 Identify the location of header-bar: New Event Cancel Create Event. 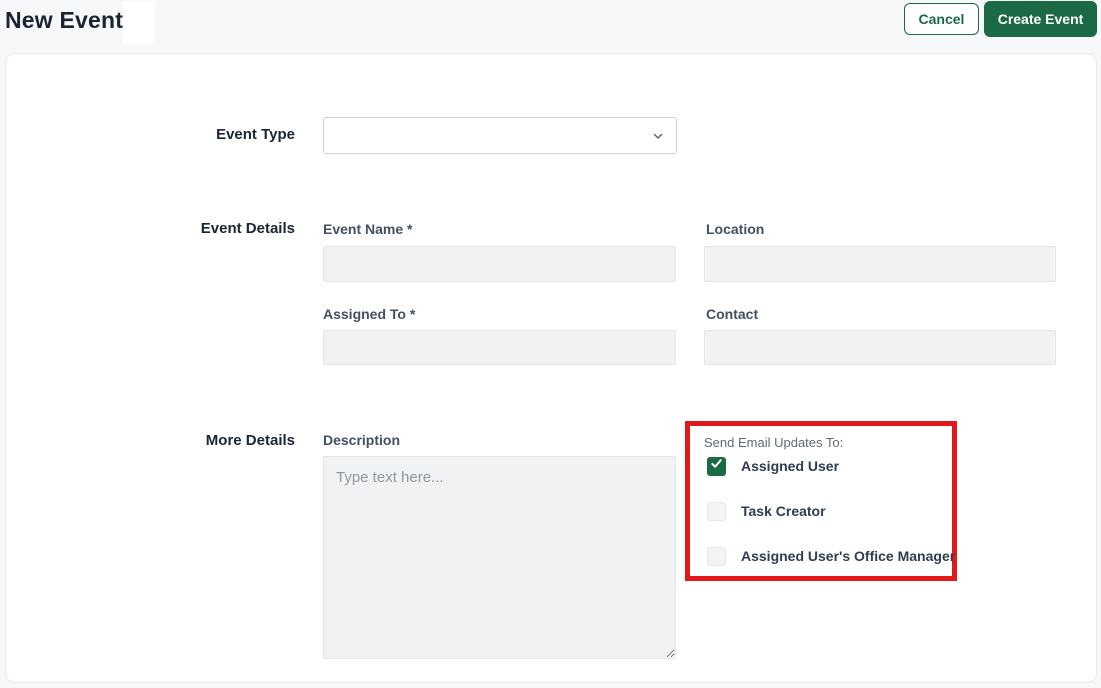
(550, 26).